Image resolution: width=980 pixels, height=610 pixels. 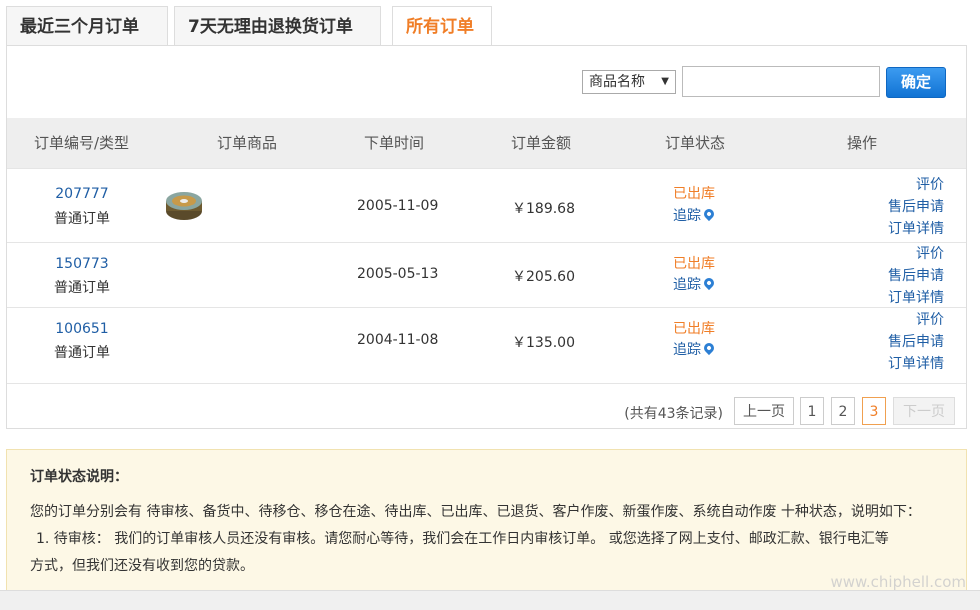 What do you see at coordinates (665, 81) in the screenshot?
I see `dropdown-arrow-icon: ▼` at bounding box center [665, 81].